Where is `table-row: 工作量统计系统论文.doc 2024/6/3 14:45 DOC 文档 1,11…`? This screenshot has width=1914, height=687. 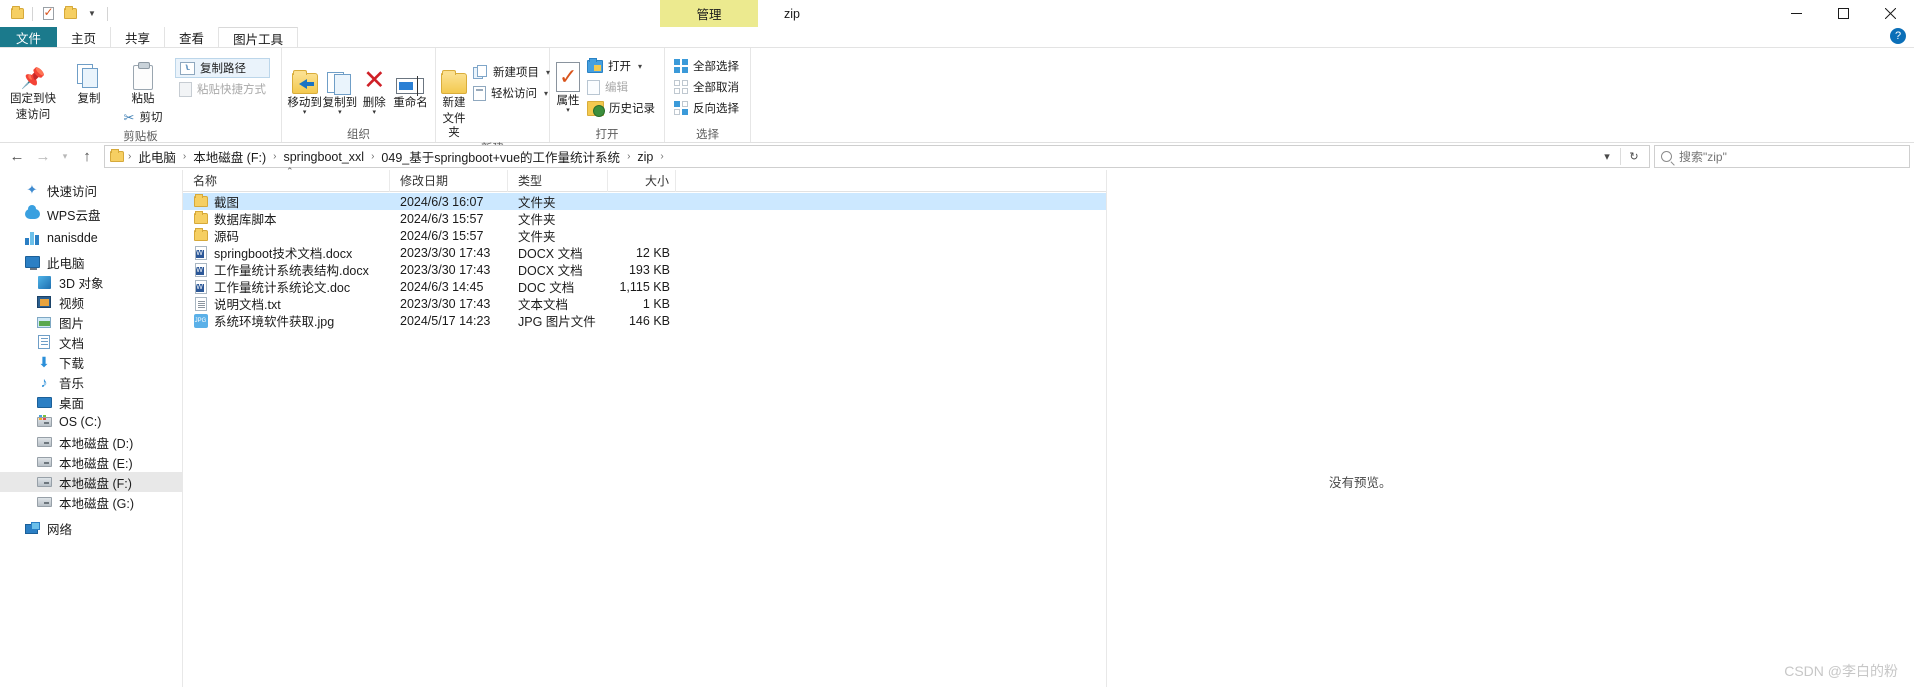 table-row: 工作量统计系统论文.doc 2024/6/3 14:45 DOC 文档 1,11… is located at coordinates (644, 286).